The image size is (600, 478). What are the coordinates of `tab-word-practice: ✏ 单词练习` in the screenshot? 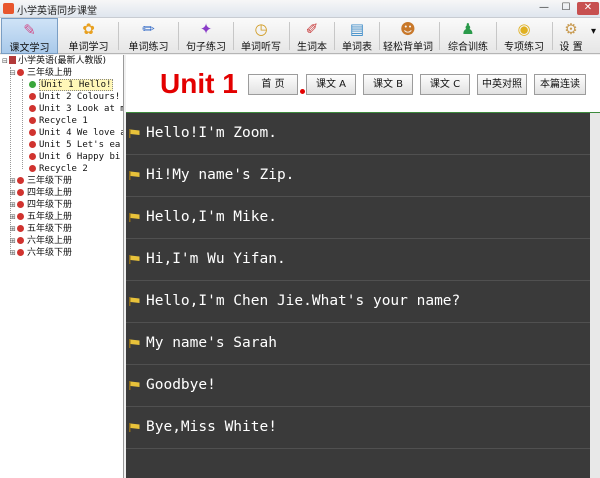 It's located at (148, 36).